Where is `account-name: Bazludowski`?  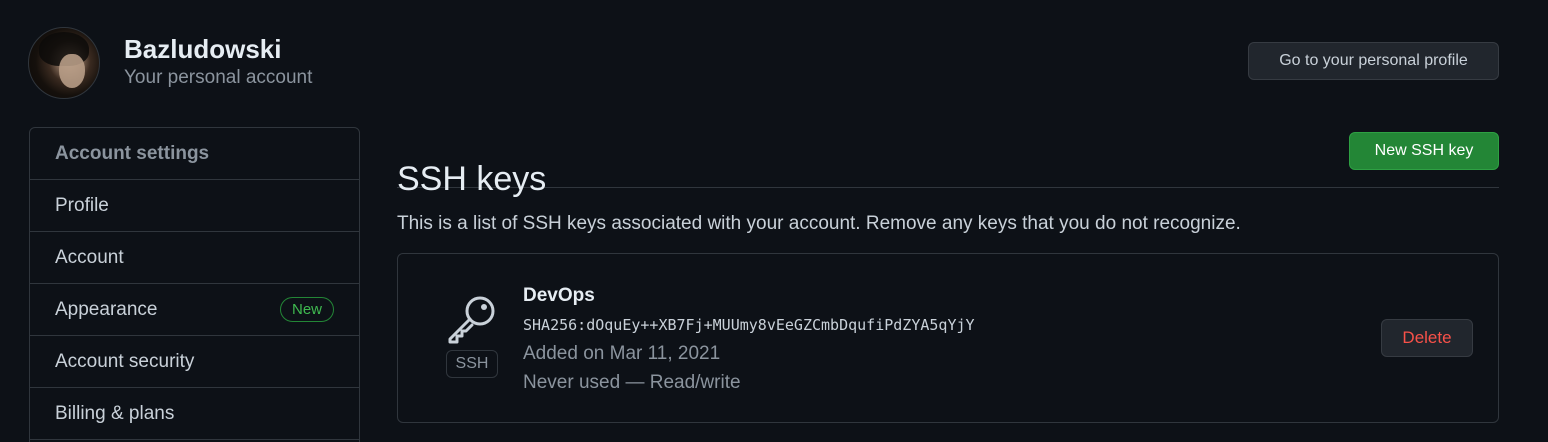
account-name: Bazludowski is located at coordinates (218, 49).